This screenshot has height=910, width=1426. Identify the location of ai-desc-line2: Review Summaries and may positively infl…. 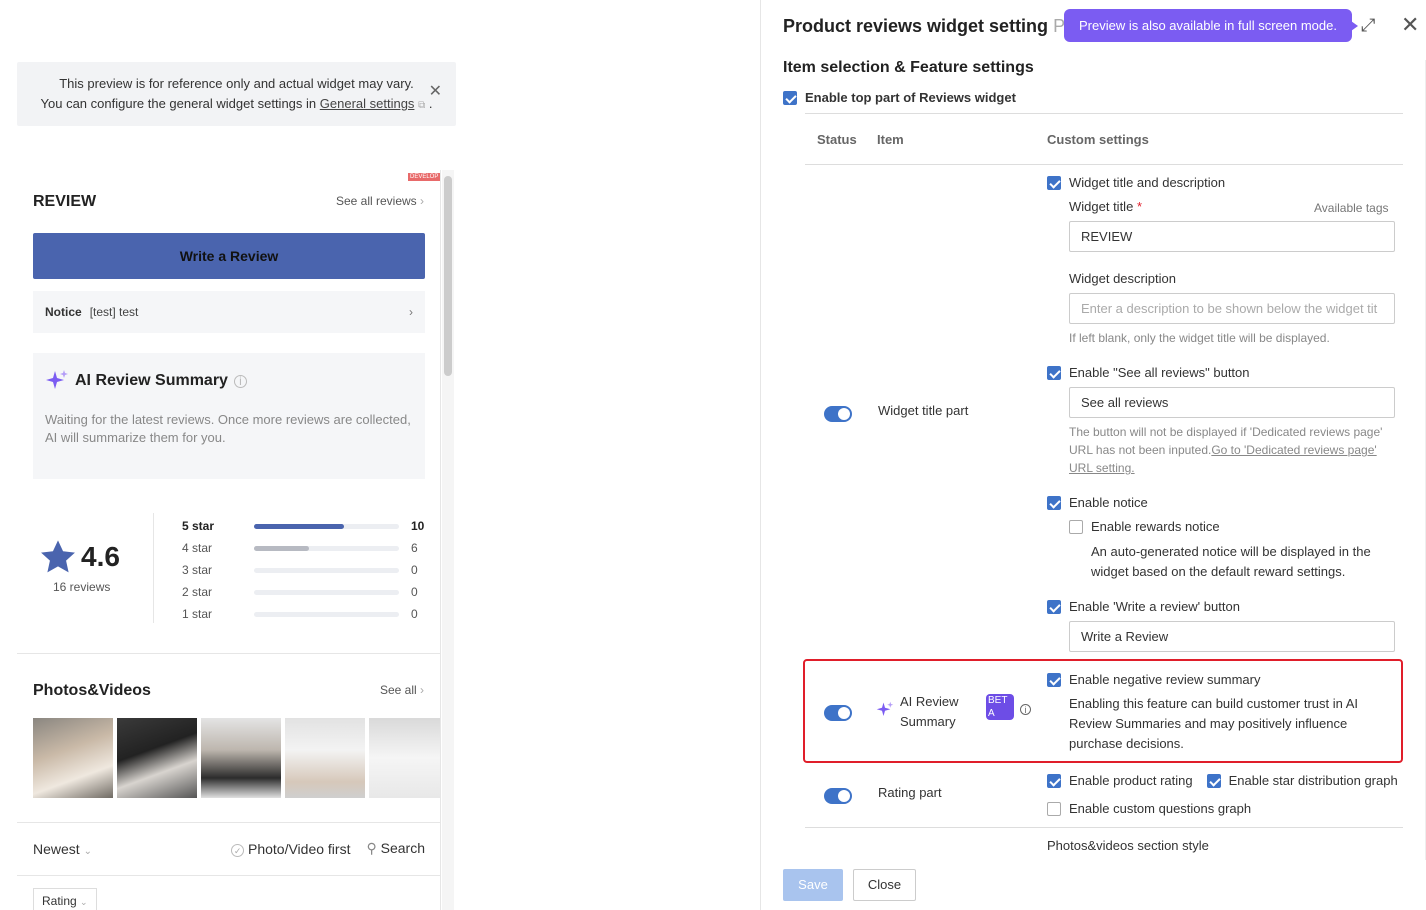
(1208, 723).